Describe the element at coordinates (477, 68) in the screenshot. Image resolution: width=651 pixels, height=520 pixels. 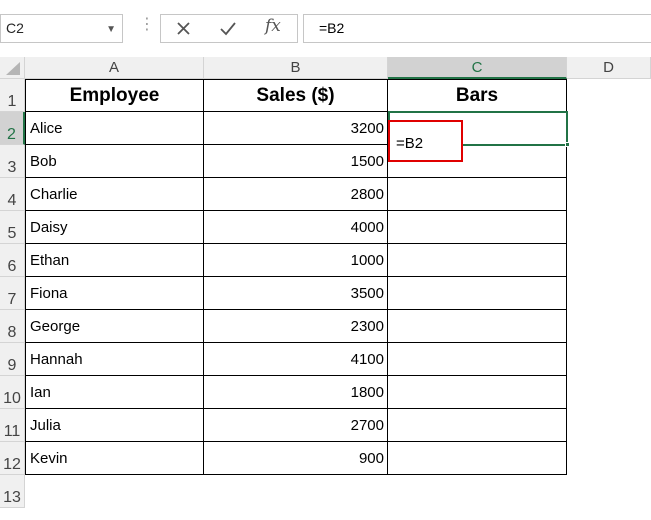
I see `column-header-c: C` at that location.